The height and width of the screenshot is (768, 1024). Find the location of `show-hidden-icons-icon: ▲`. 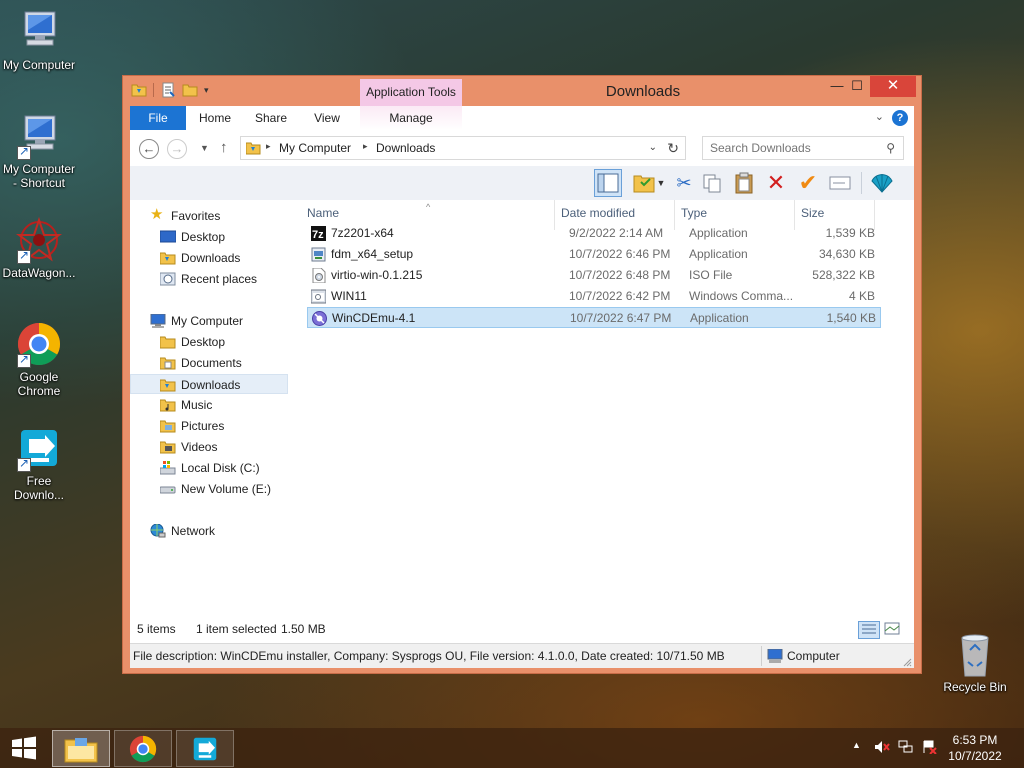

show-hidden-icons-icon: ▲ is located at coordinates (856, 745).